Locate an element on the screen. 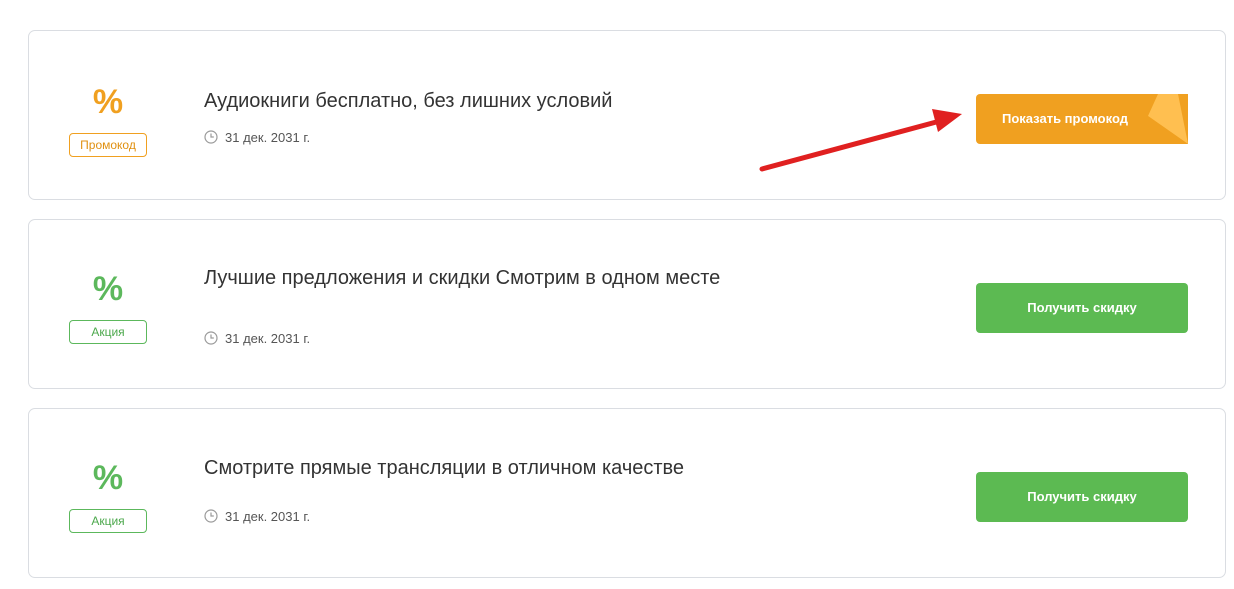 Image resolution: width=1234 pixels, height=589 pixels. offer-badge: % Промокод is located at coordinates (108, 115).